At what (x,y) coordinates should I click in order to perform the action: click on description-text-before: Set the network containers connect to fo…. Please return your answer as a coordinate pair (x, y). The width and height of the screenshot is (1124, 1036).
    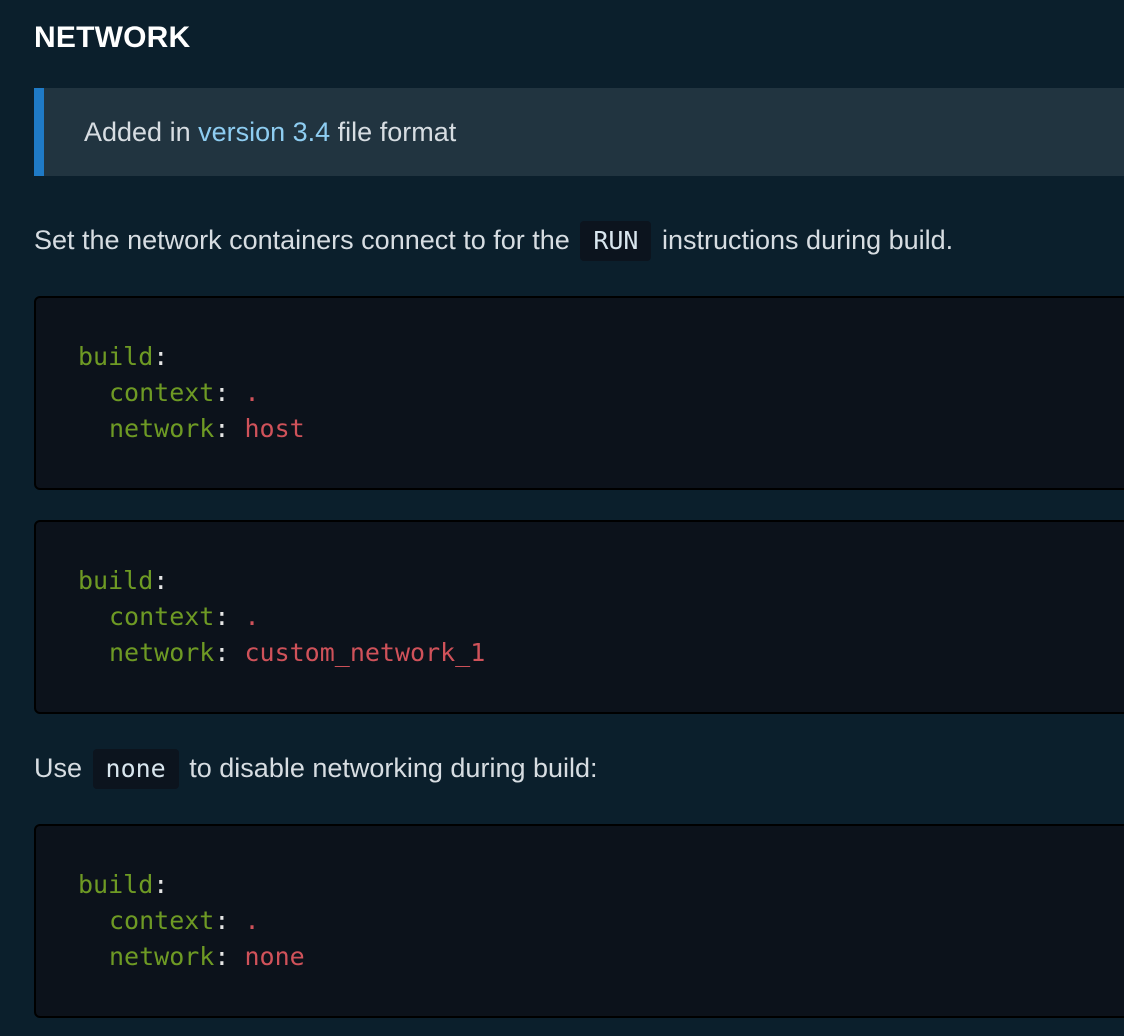
    Looking at the image, I should click on (302, 240).